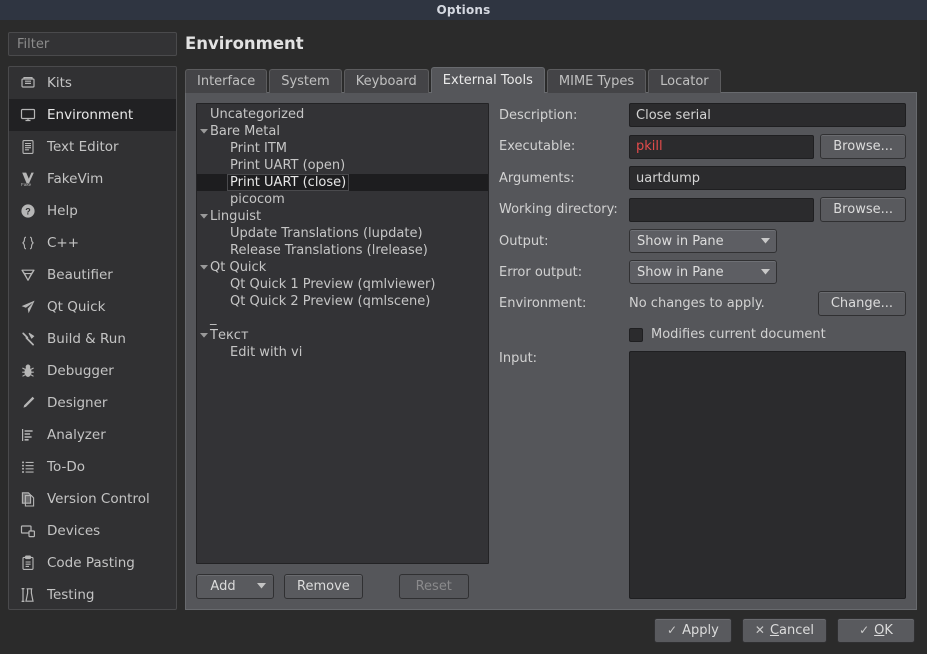 The image size is (927, 654). Describe the element at coordinates (86, 339) in the screenshot. I see `sidebar-item-label: Build & Run` at that location.